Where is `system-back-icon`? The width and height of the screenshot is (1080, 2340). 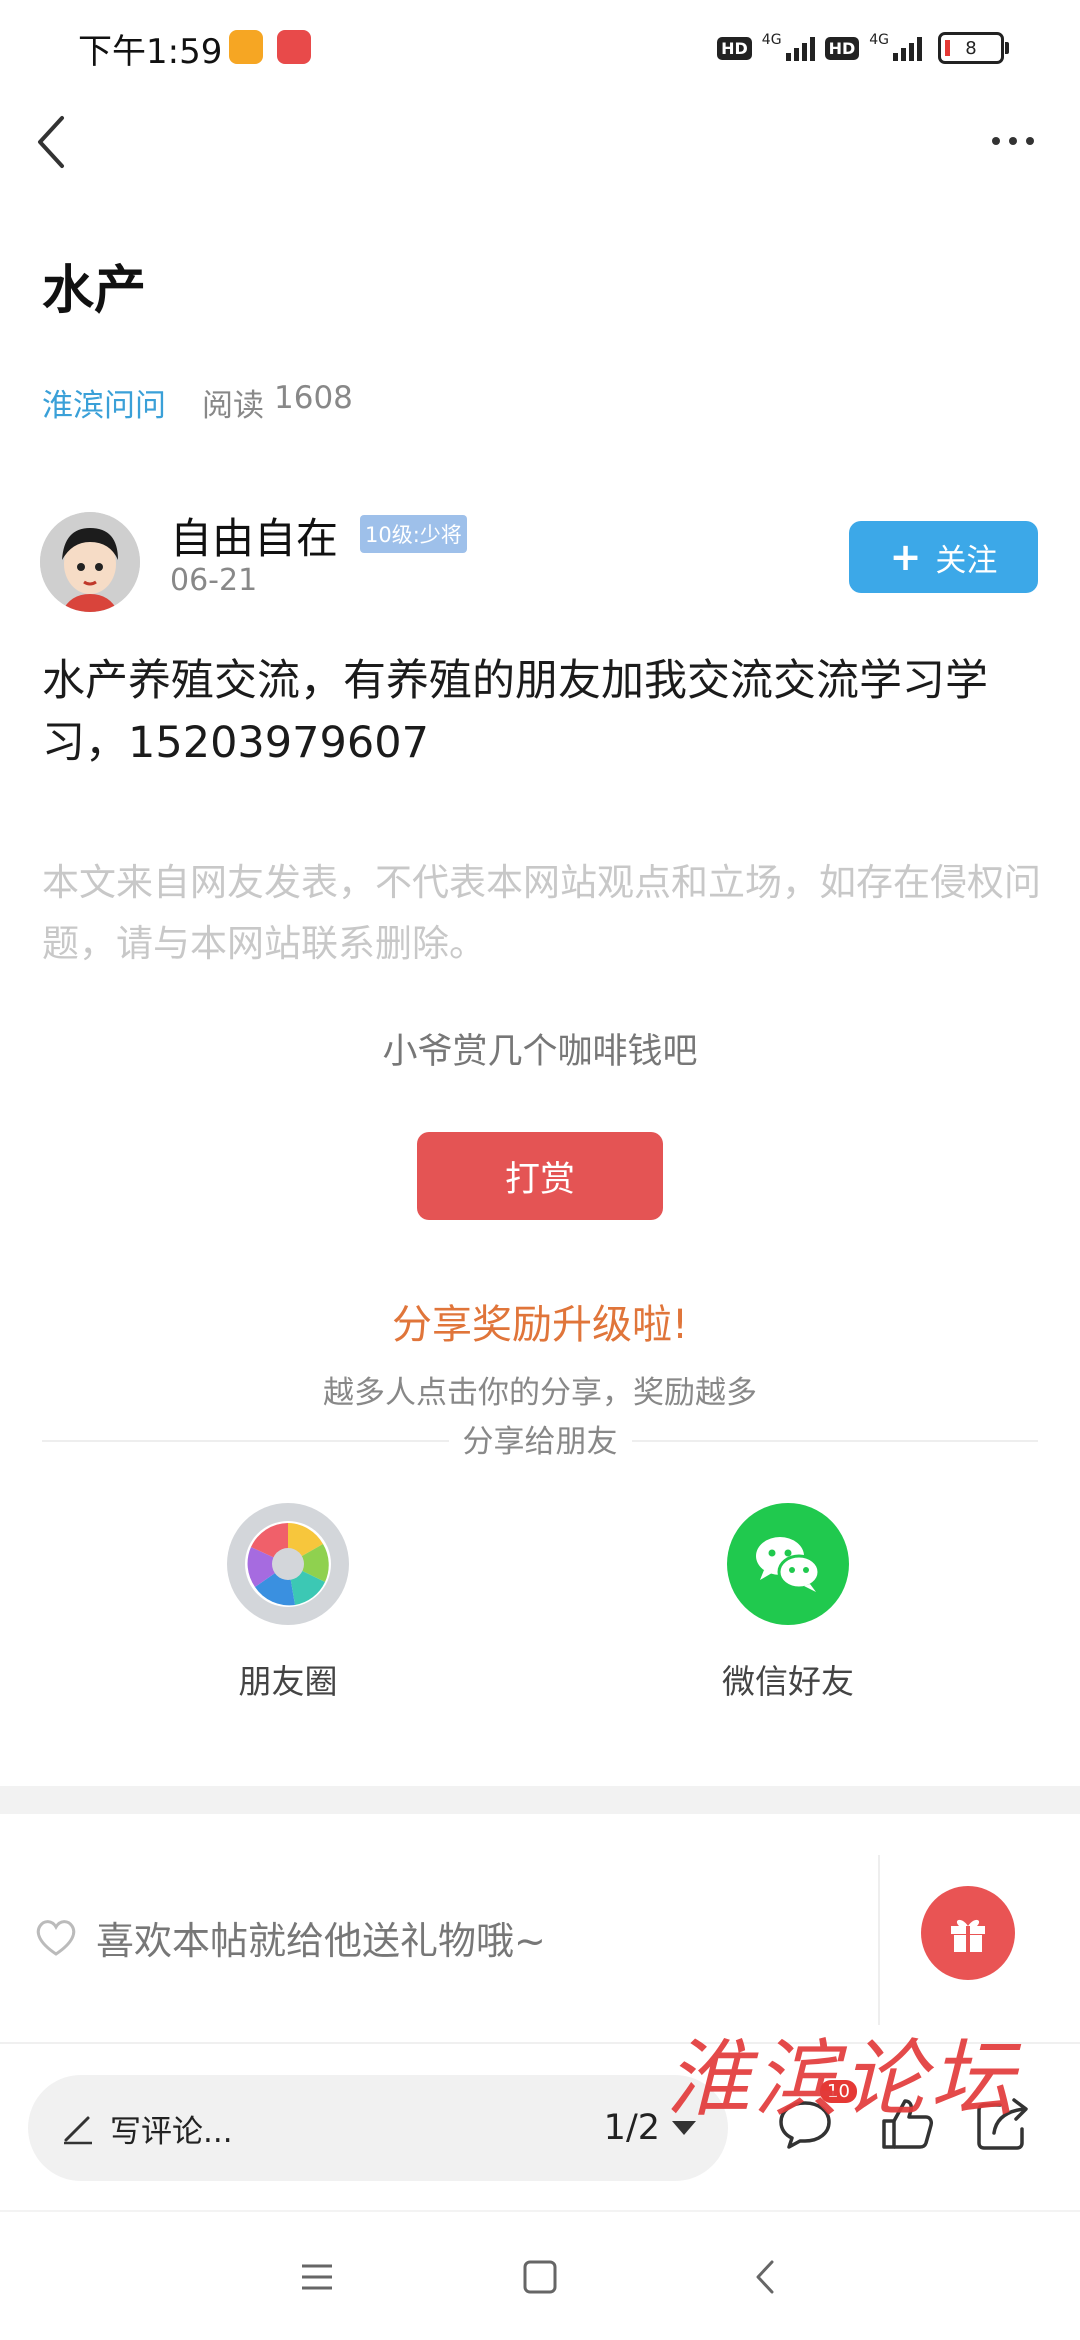
system-back-icon is located at coordinates (767, 2277).